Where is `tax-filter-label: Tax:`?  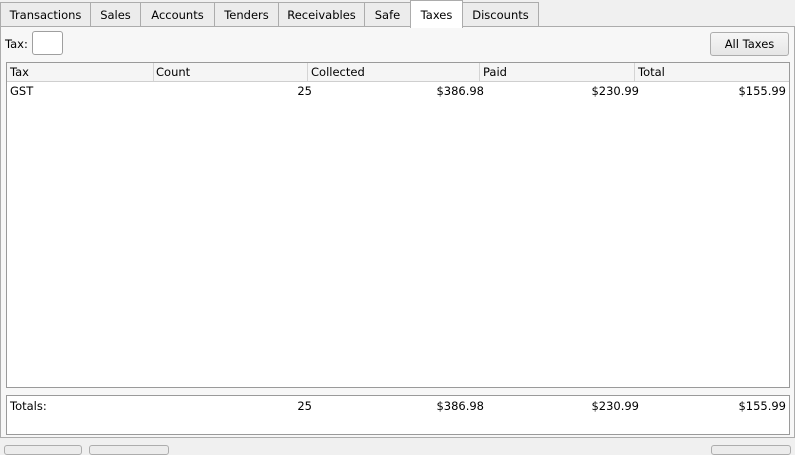 tax-filter-label: Tax: is located at coordinates (16, 44).